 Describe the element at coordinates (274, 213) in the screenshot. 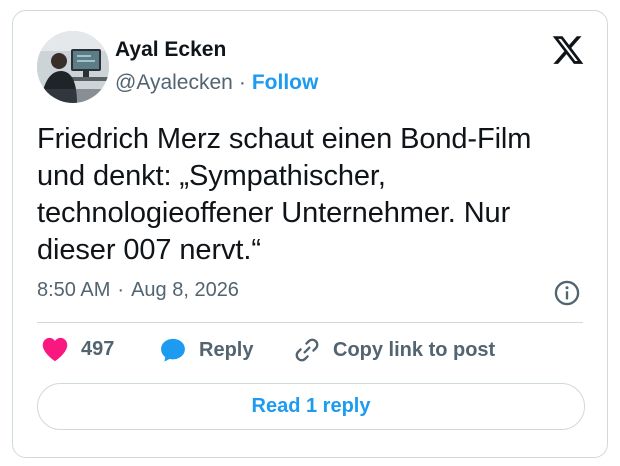

I see `tweet-line: technologieoffener Unternehmer. Nur` at that location.